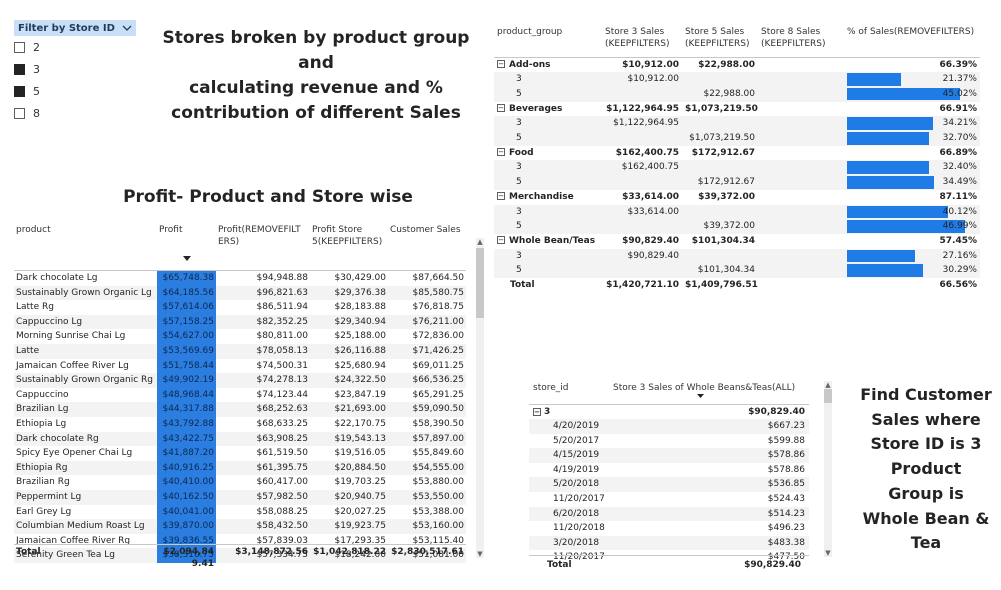 Image resolution: width=1001 pixels, height=590 pixels. I want to click on column-header-pct-sales: % of Sales(REMOVEFILTERS), so click(912, 39).